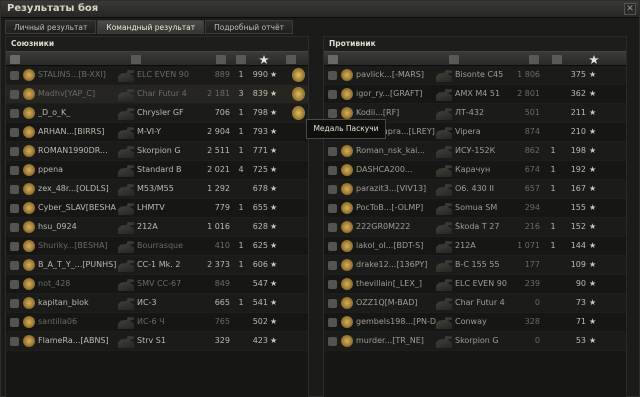 The width and height of the screenshot is (640, 397). I want to click on player-name: murder...[TR_NE], so click(390, 340).